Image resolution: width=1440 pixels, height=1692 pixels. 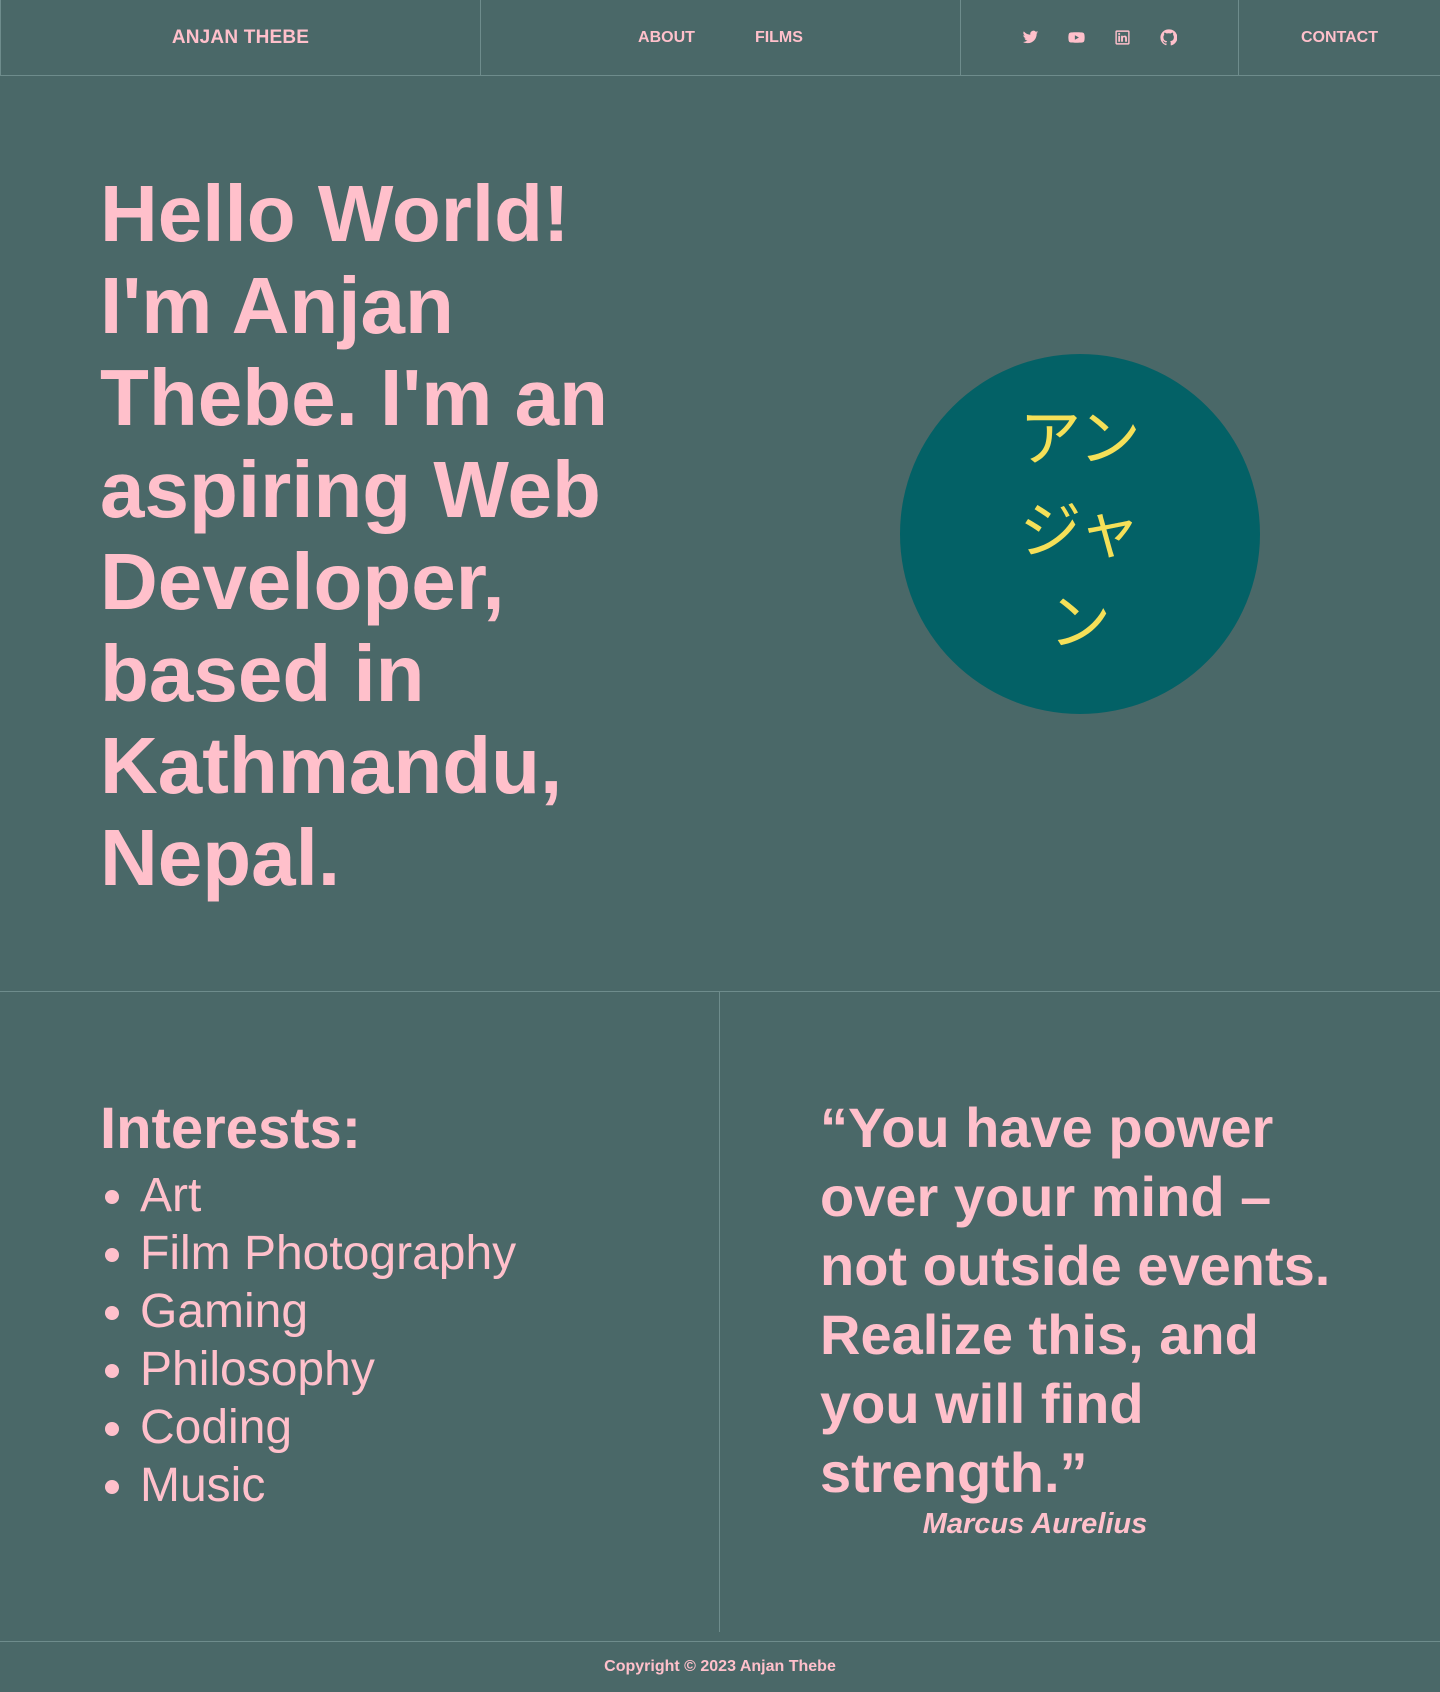 I want to click on twitter-icon, so click(x=1031, y=38).